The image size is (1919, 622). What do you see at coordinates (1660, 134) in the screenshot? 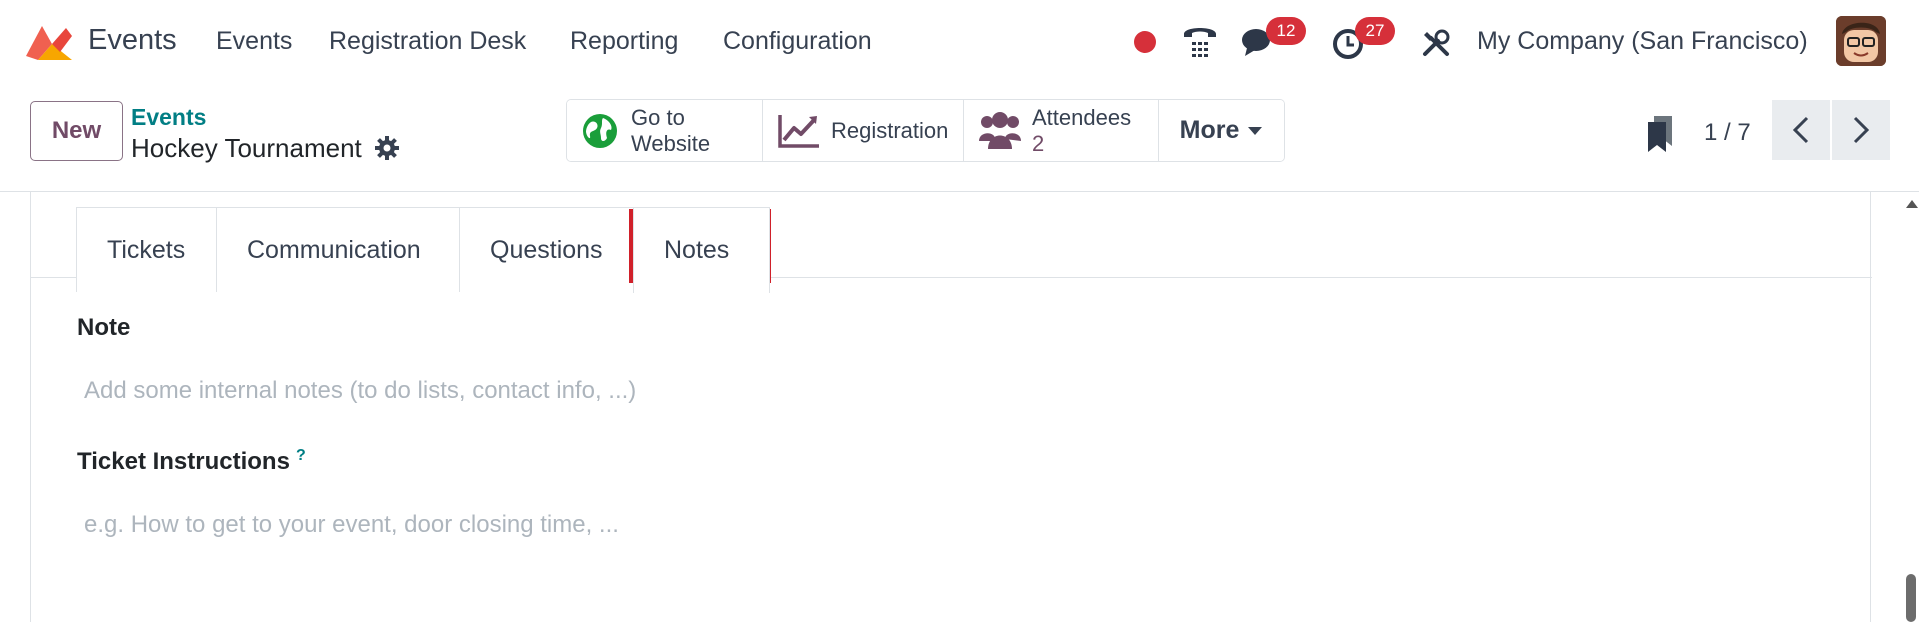
I see `bookmark-icon` at bounding box center [1660, 134].